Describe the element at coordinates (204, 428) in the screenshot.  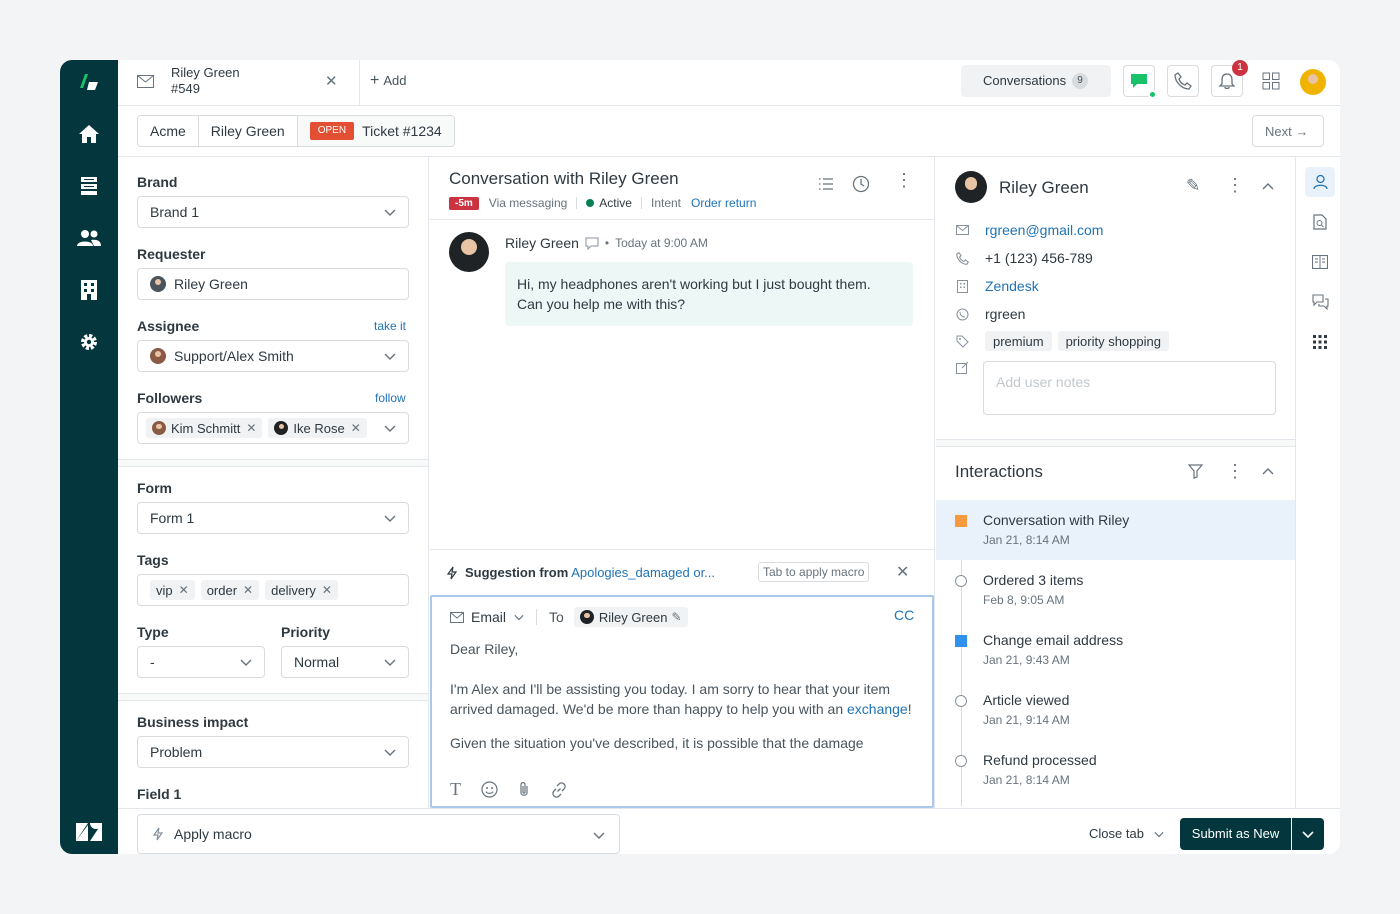
I see `follower-chip: Kim Schmitt ✕` at that location.